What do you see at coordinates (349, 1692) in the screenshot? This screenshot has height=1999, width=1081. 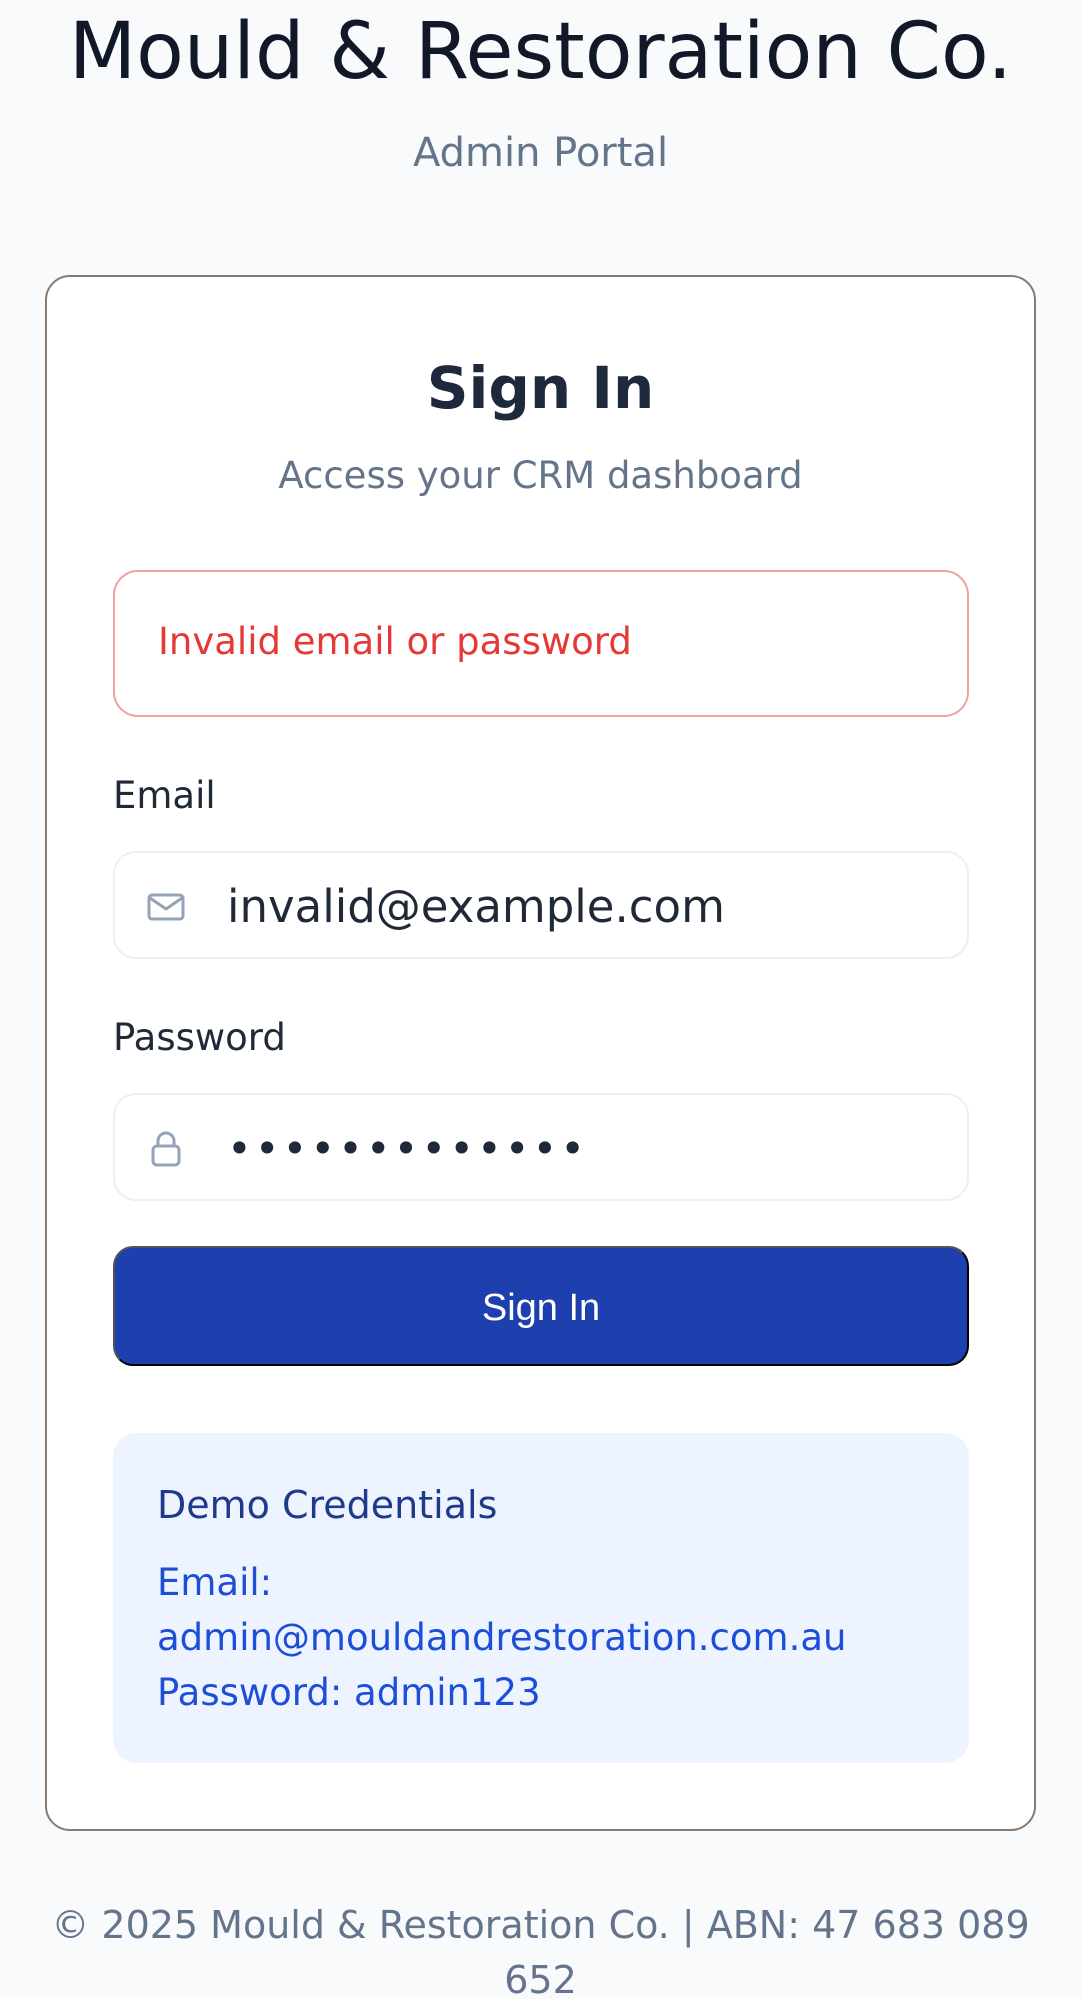 I see `demo-password-line: Password: admin123` at bounding box center [349, 1692].